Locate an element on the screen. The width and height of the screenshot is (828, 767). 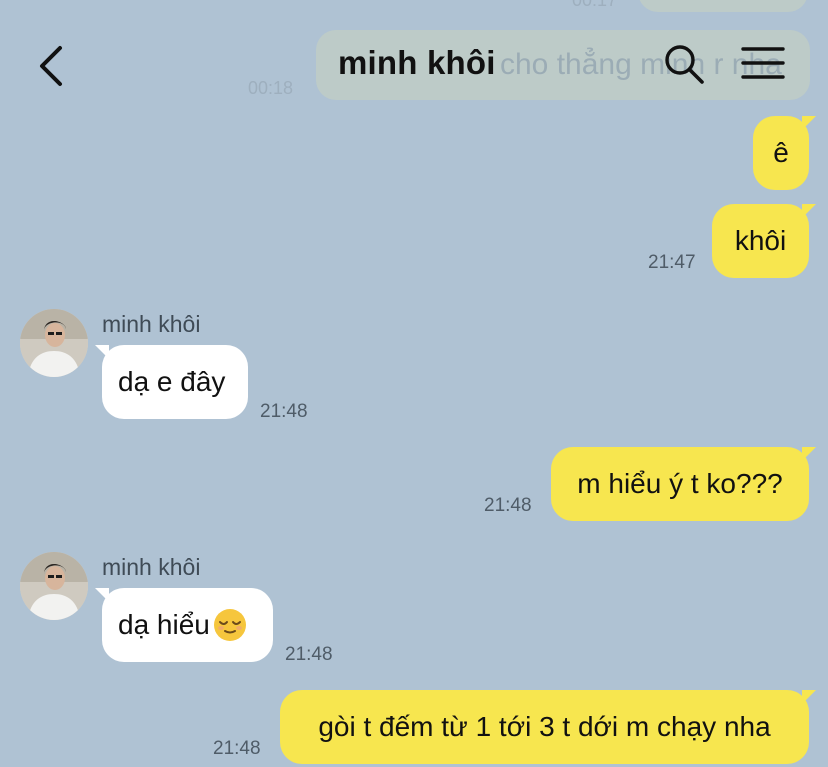
message-text: ê is located at coordinates (781, 152).